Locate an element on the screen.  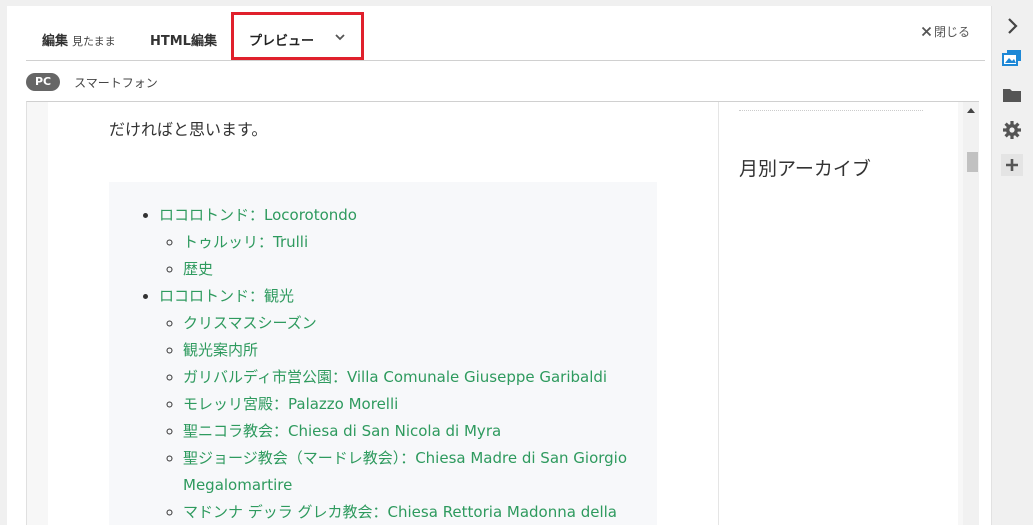
tab-preview-label: プレビュー is located at coordinates (282, 41).